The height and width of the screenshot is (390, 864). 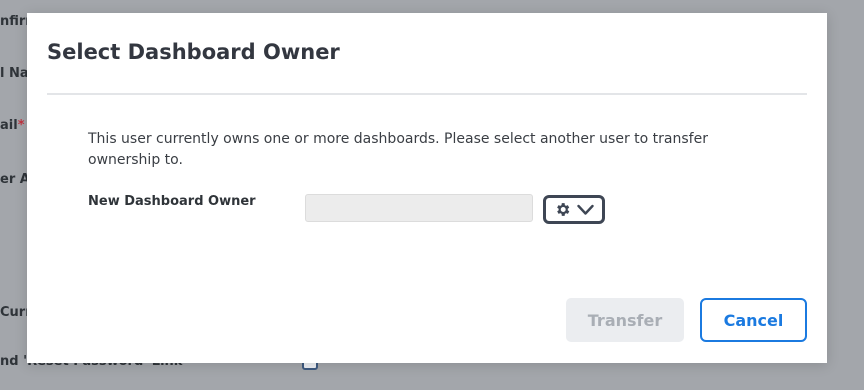 I want to click on cancel-button: Cancel, so click(x=753, y=320).